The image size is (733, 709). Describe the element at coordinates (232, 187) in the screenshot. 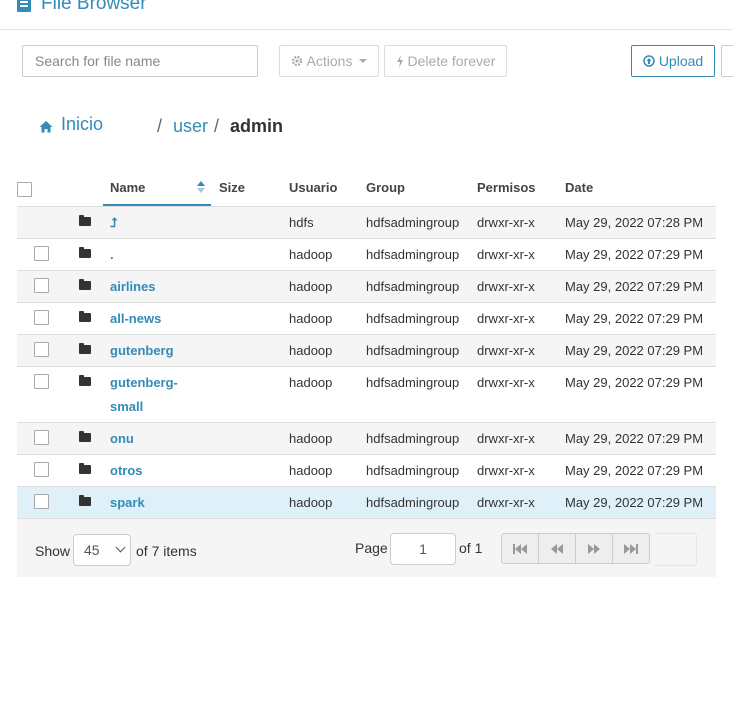

I see `column-header-size: Size` at that location.